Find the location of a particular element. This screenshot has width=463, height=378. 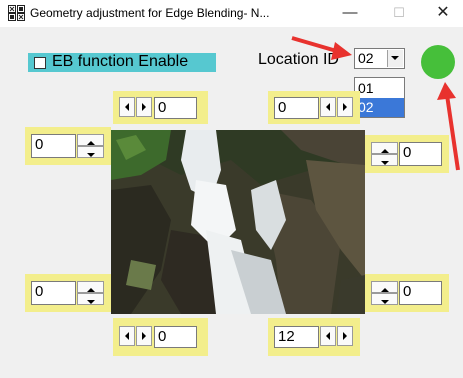

top-left-control-frame: 0 is located at coordinates (160, 107).